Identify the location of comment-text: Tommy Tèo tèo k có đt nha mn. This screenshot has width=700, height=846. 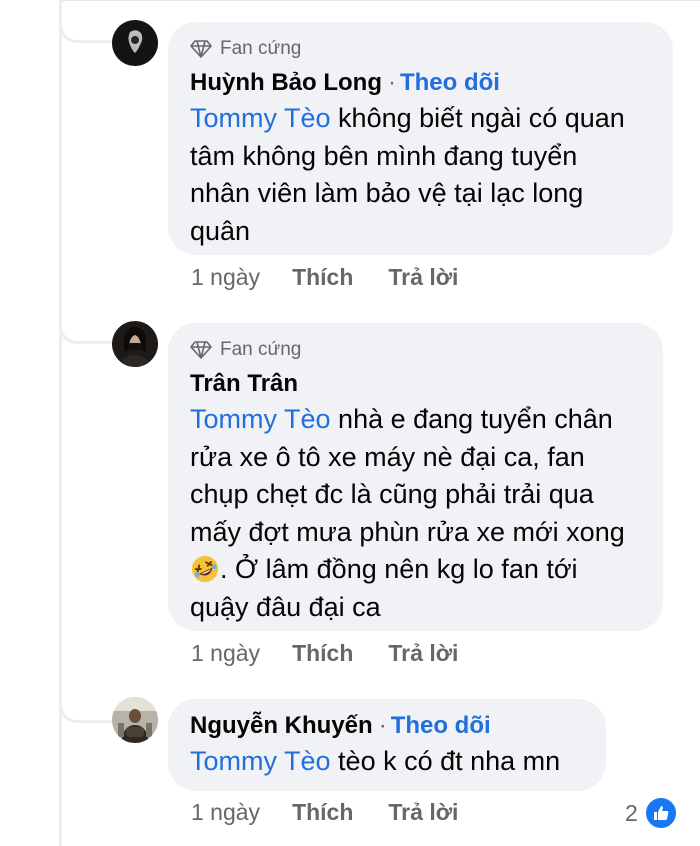
(388, 762).